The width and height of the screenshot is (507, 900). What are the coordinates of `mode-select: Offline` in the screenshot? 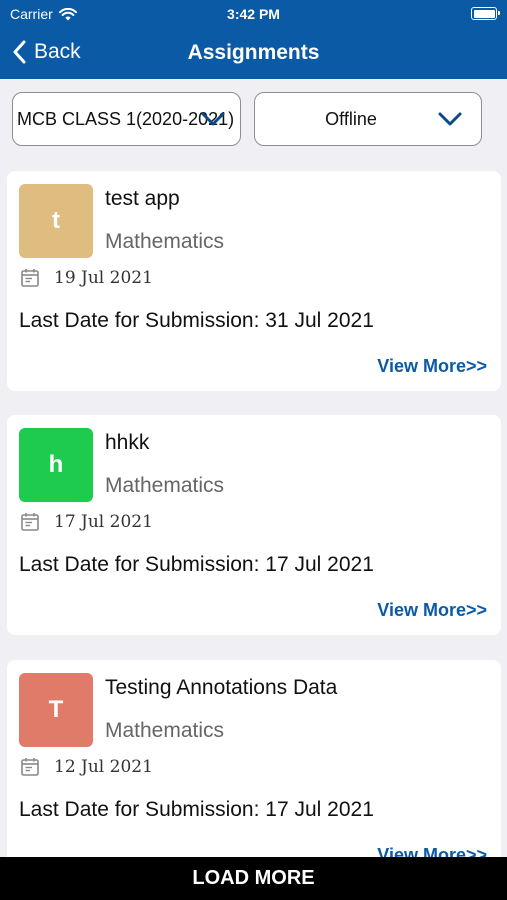 It's located at (368, 119).